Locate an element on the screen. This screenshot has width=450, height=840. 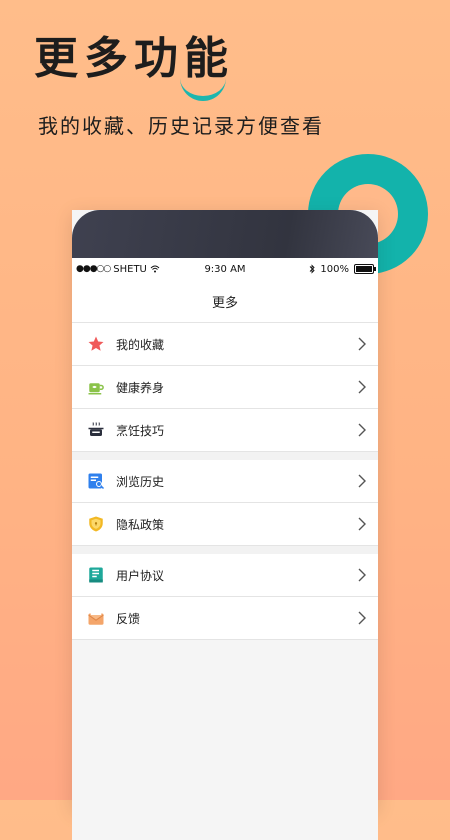
menu-item-label: 反馈 is located at coordinates (128, 618).